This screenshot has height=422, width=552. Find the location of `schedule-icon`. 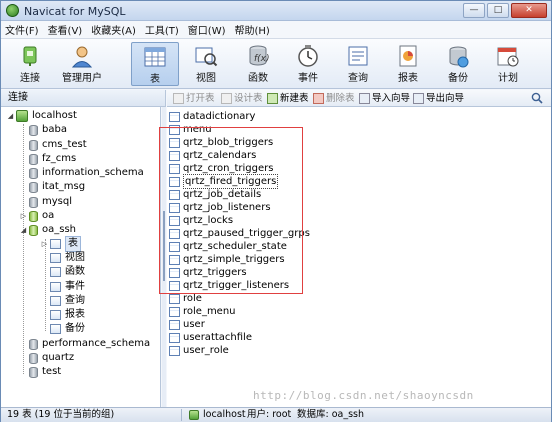

schedule-icon is located at coordinates (508, 57).